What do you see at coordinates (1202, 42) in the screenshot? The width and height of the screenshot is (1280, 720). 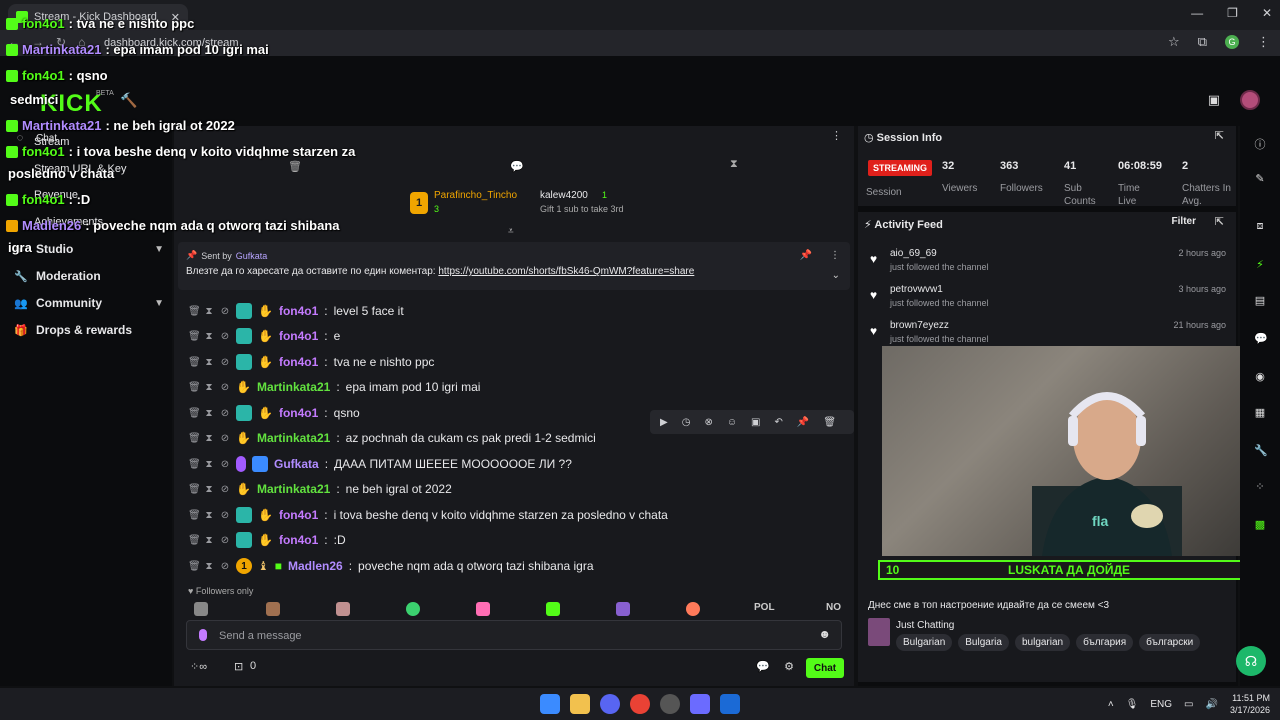 I see `extensions-icon: ⧉` at bounding box center [1202, 42].